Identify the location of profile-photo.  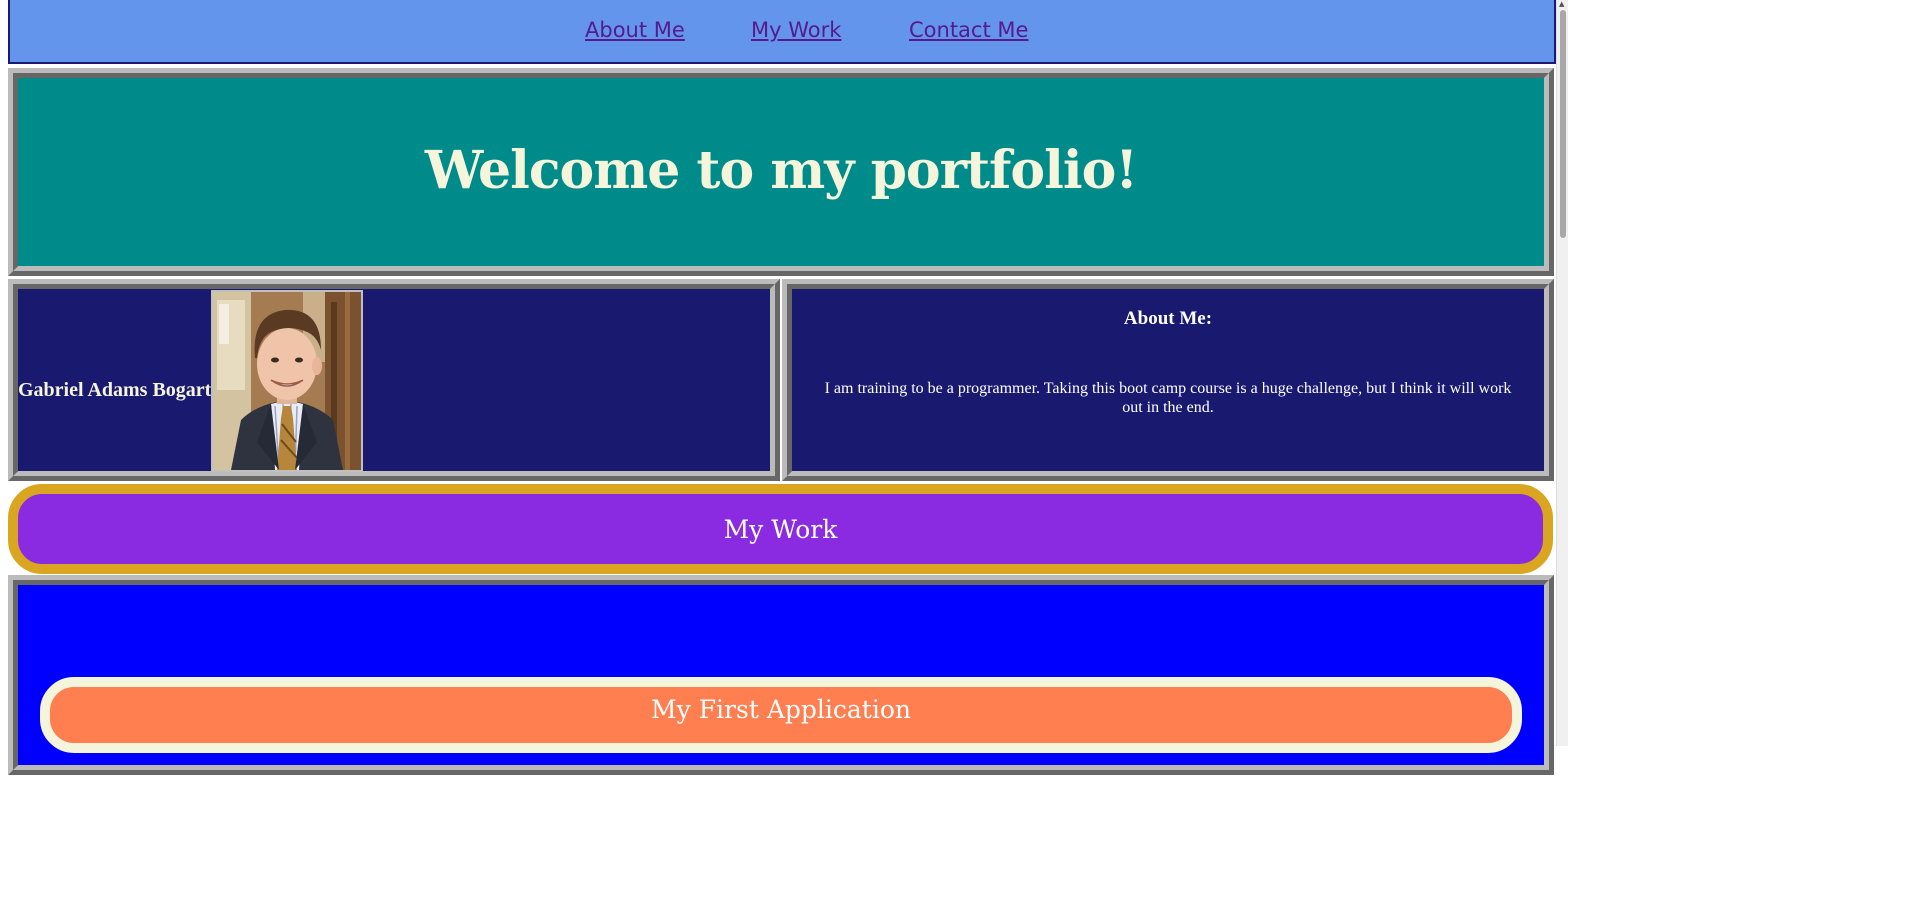
(287, 381).